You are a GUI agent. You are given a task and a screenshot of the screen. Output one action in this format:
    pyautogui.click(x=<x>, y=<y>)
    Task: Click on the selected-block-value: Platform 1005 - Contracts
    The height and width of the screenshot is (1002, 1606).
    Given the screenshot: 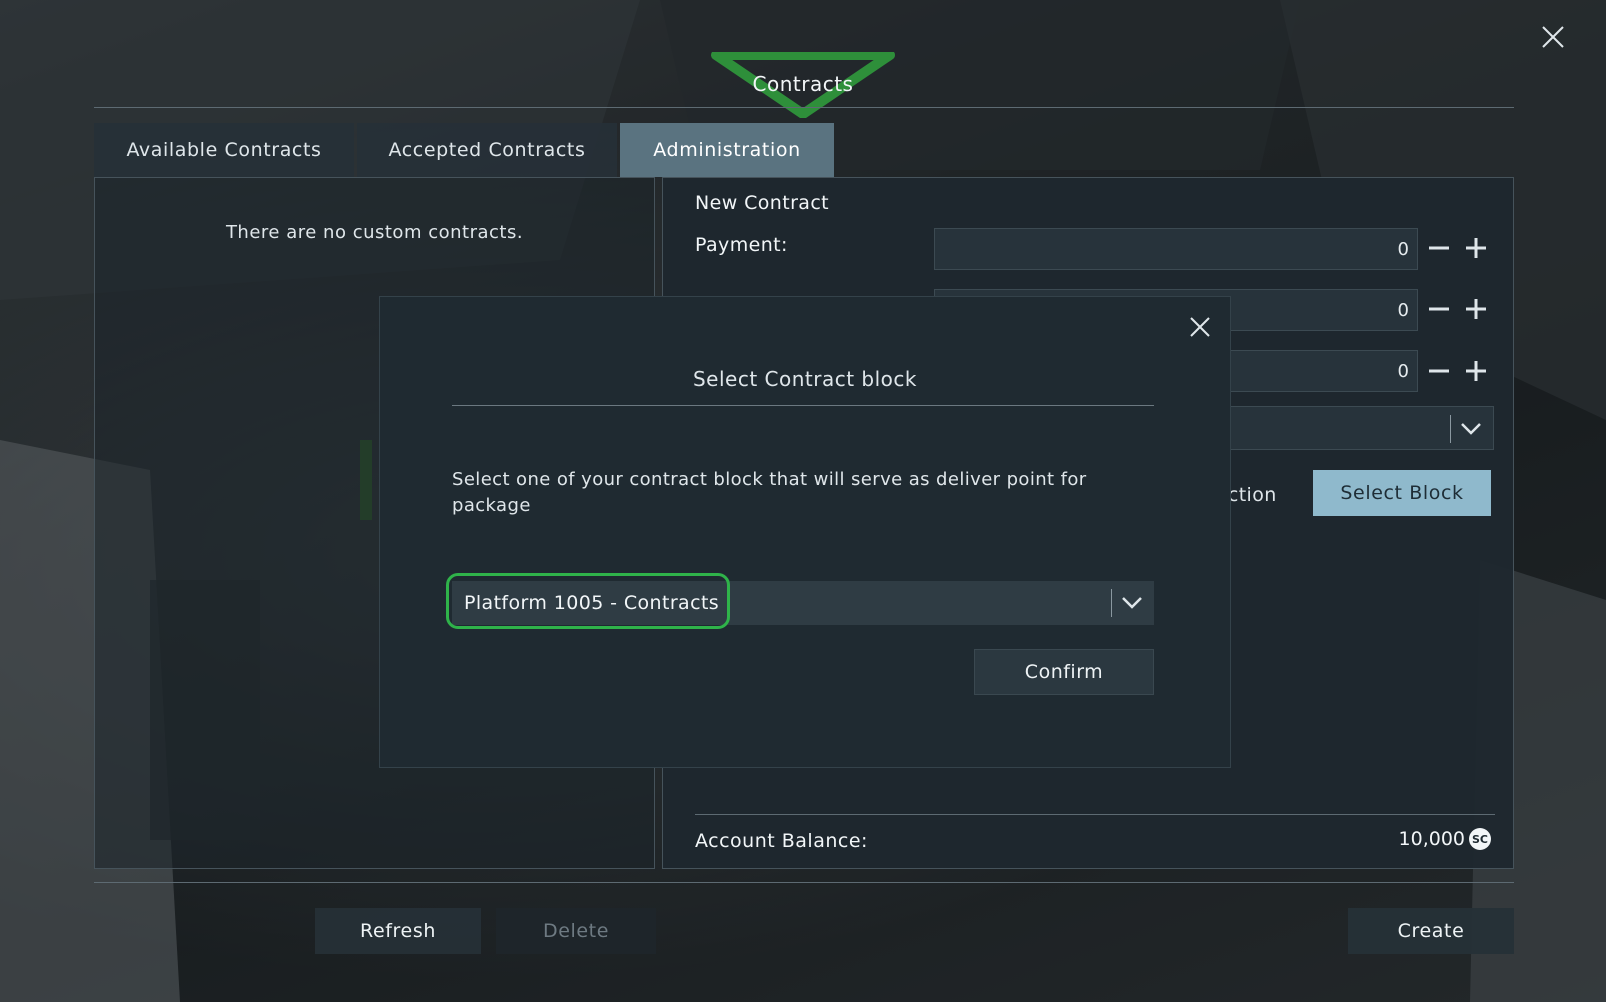 What is the action you would take?
    pyautogui.click(x=592, y=603)
    